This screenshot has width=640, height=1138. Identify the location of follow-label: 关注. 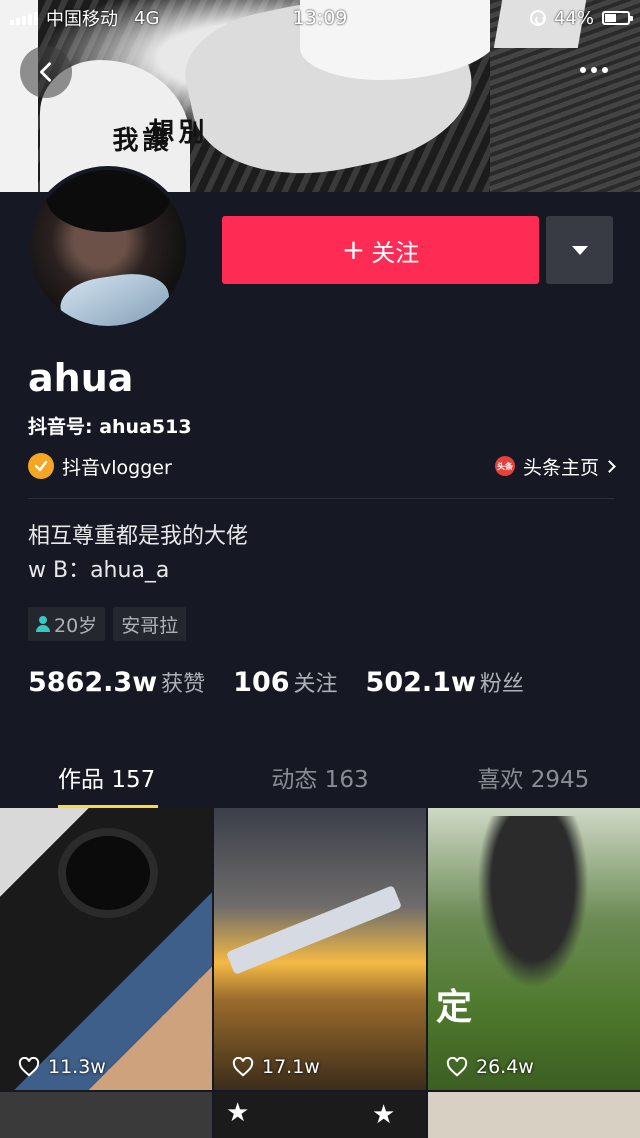
(395, 252).